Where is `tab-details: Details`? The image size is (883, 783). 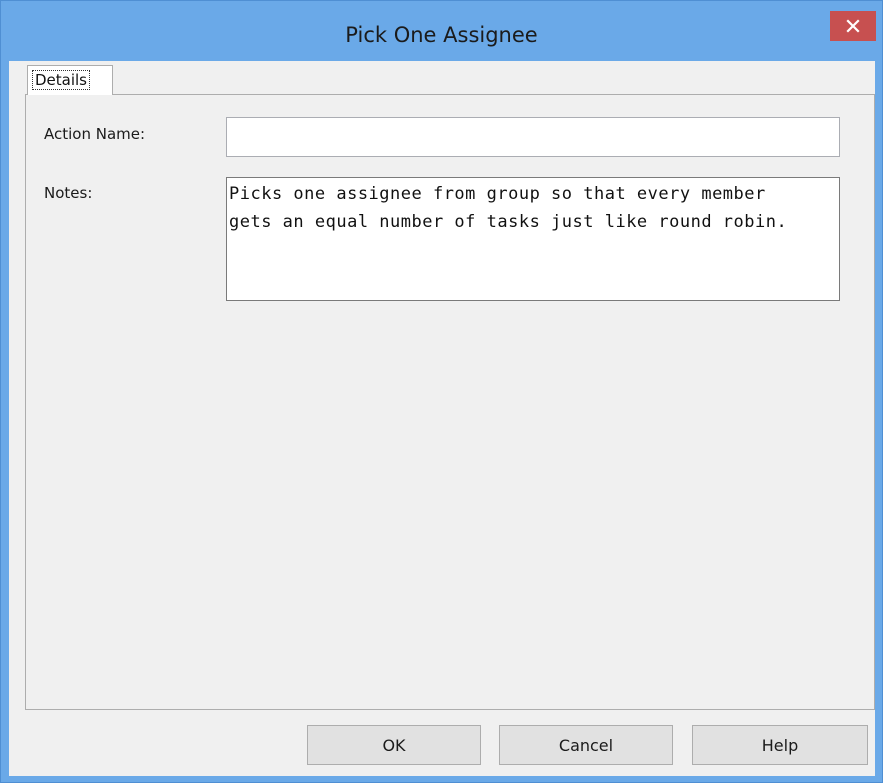 tab-details: Details is located at coordinates (70, 80).